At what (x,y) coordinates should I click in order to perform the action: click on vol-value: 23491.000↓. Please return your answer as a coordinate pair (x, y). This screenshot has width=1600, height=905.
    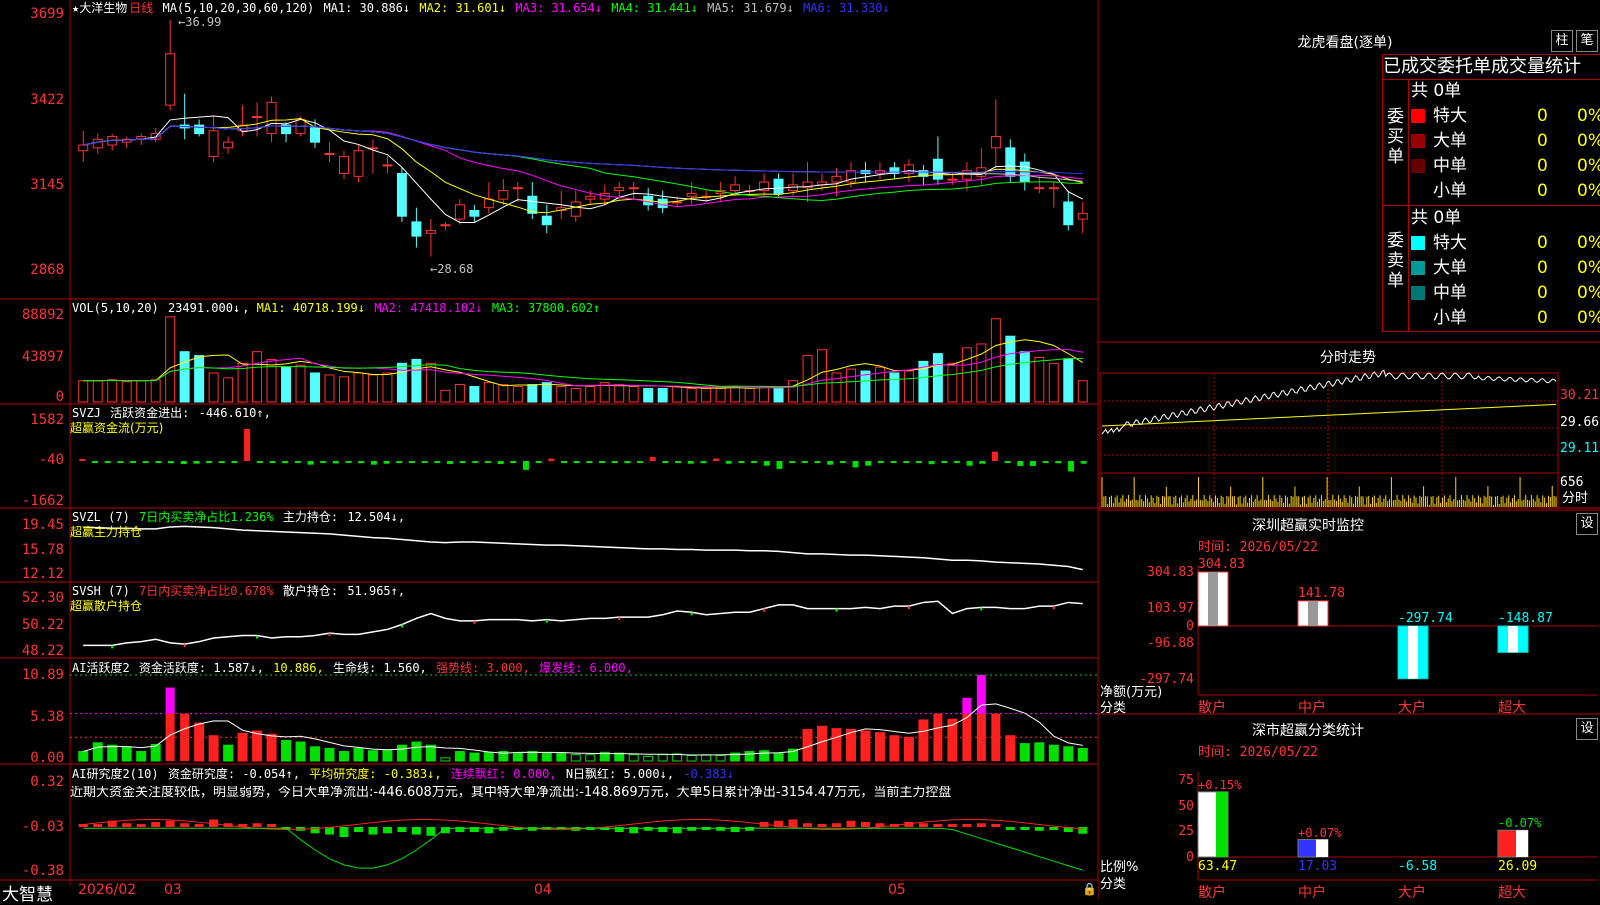
    Looking at the image, I should click on (204, 308).